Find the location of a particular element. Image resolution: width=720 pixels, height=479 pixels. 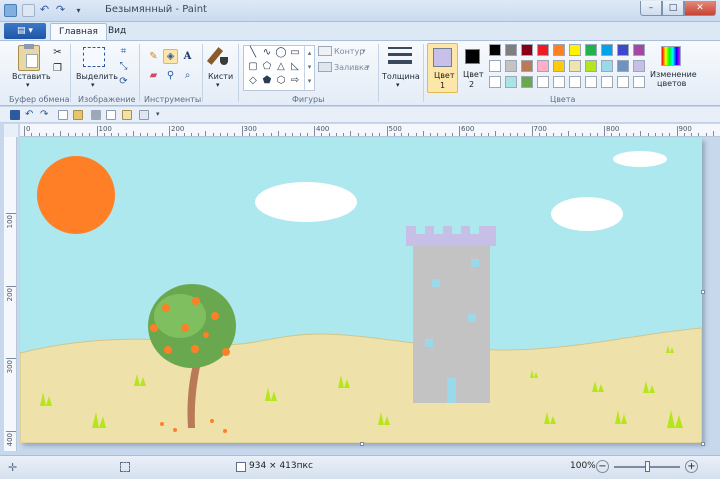

new-file-icon is located at coordinates (63, 115).